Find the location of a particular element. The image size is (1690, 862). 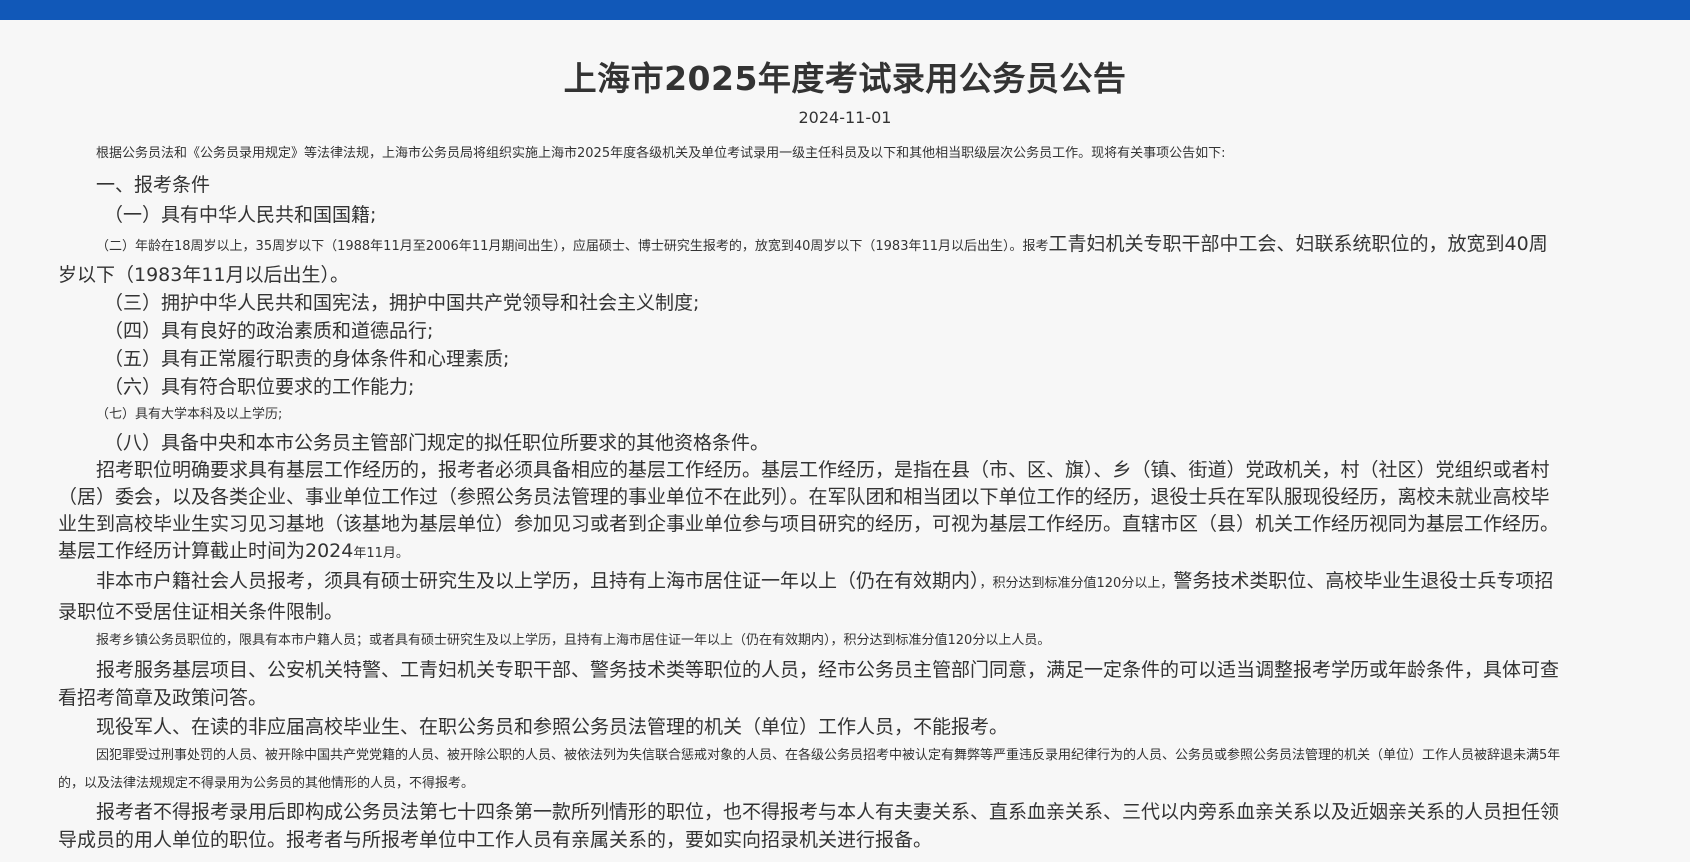

condition-5: （五）具有正常履行职责的身体条件和心理素质; is located at coordinates (307, 359).